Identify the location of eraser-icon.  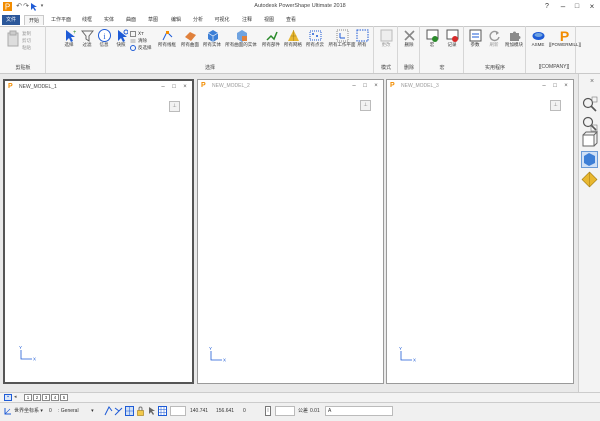
(133, 40).